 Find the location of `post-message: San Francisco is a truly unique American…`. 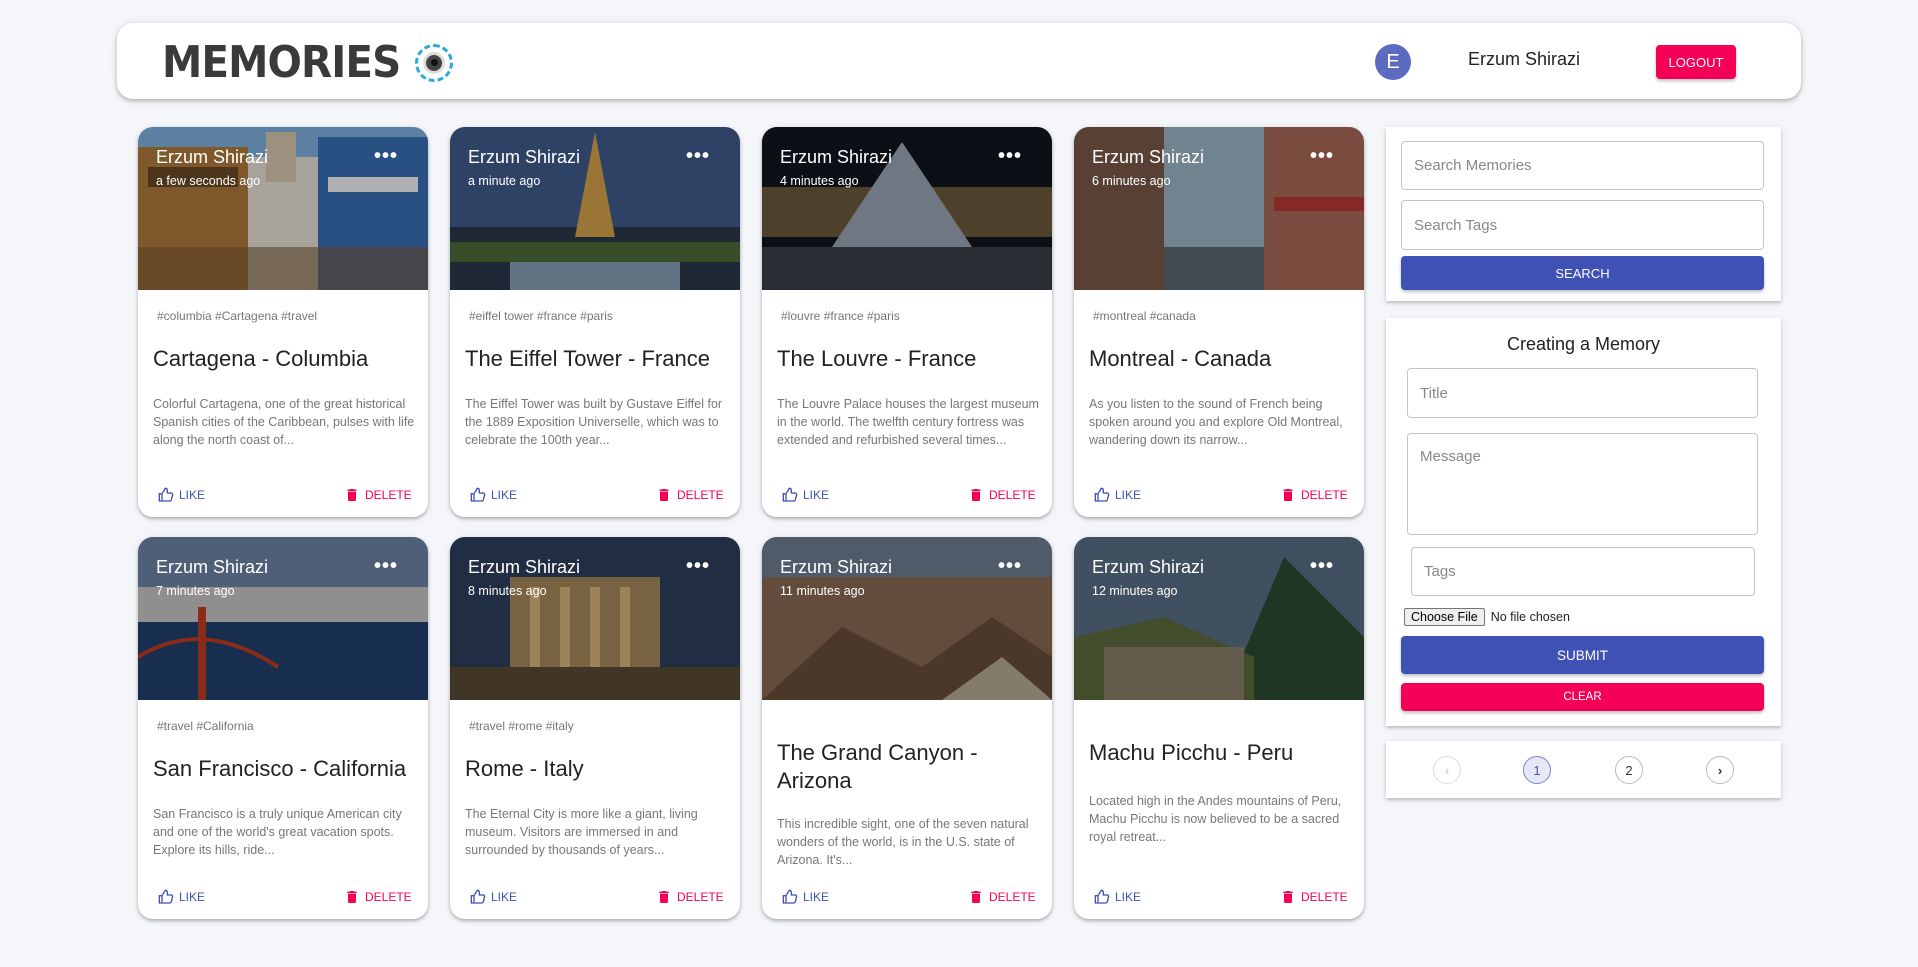

post-message: San Francisco is a truly unique American… is located at coordinates (277, 832).